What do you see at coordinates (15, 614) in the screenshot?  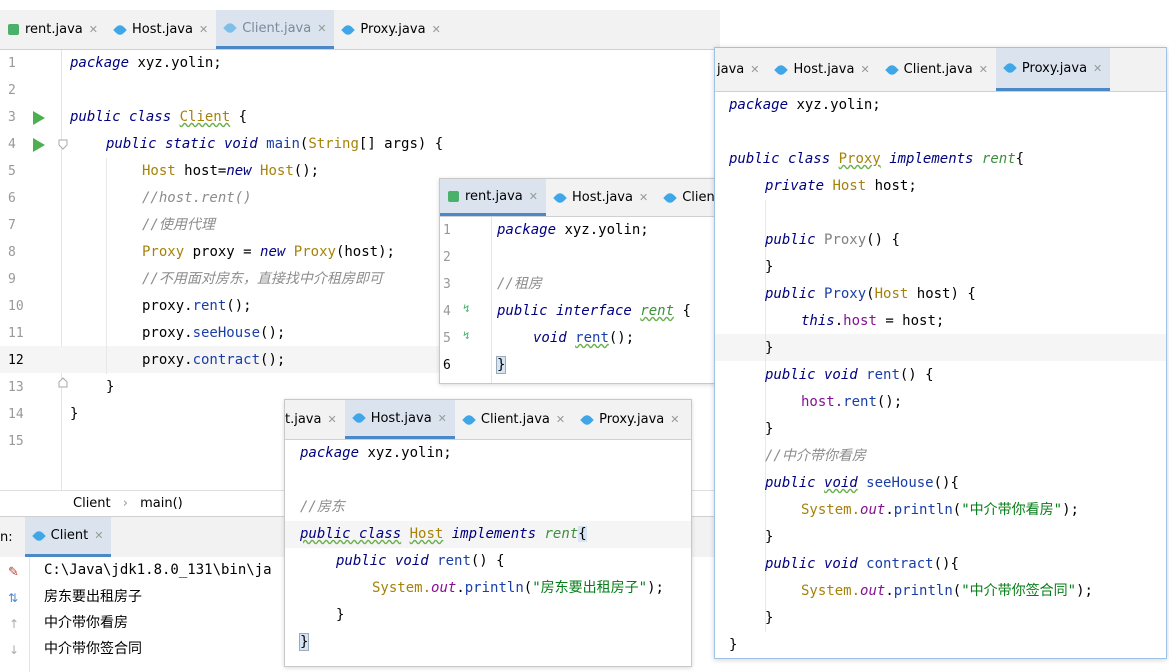 I see `run-toolbar: ✎ ⇅ ↑ ↓` at bounding box center [15, 614].